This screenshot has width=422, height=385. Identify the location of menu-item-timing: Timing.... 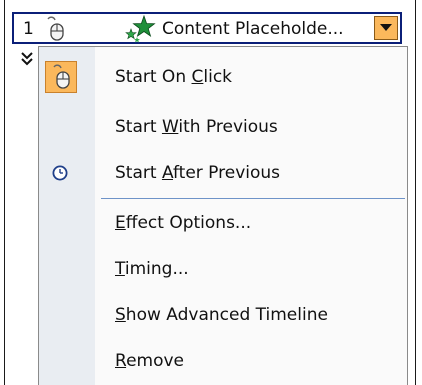
(223, 269).